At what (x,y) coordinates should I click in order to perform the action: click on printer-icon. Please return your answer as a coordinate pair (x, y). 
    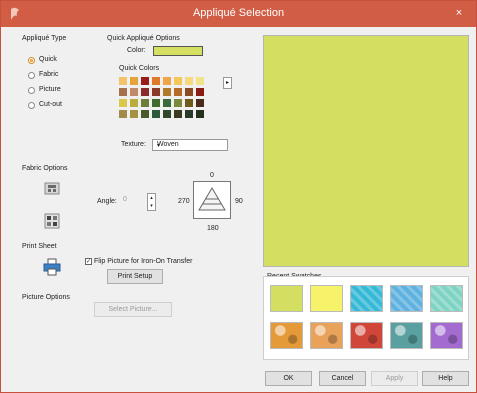
    Looking at the image, I should click on (52, 267).